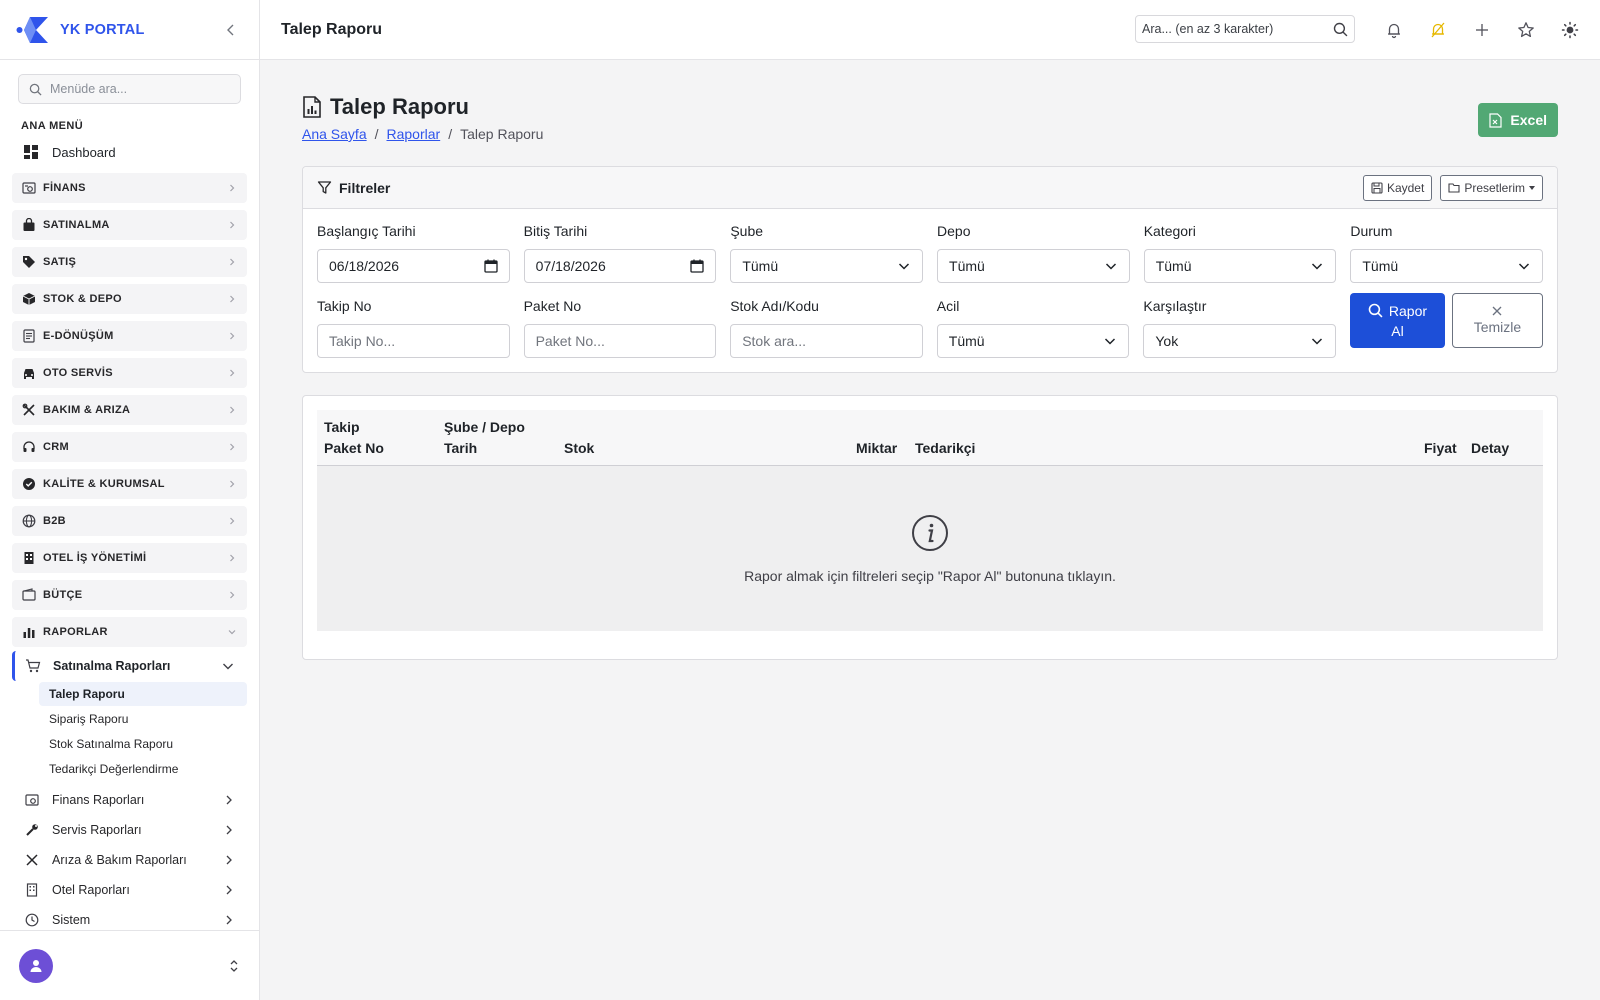  Describe the element at coordinates (129, 595) in the screenshot. I see `sidebar-group-budget: BÜTÇE` at that location.